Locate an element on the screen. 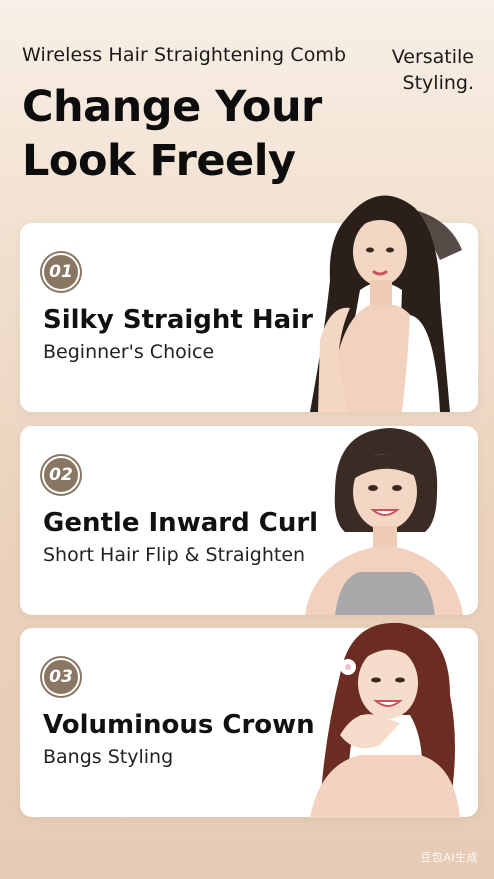 The height and width of the screenshot is (879, 494). model-photo-long-straight-hair is located at coordinates (377, 296).